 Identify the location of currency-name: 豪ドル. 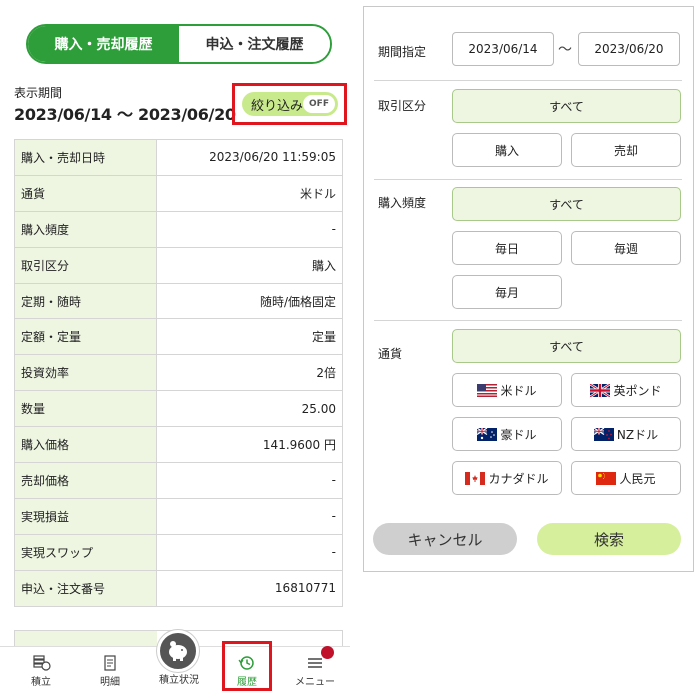
(518, 434).